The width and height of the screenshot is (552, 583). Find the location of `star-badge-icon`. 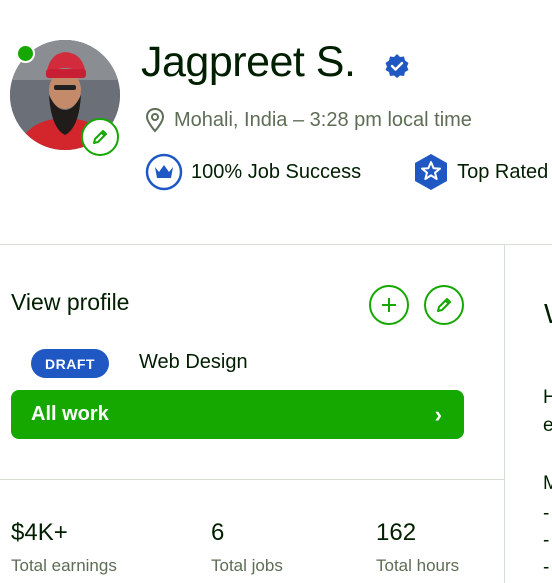

star-badge-icon is located at coordinates (431, 172).